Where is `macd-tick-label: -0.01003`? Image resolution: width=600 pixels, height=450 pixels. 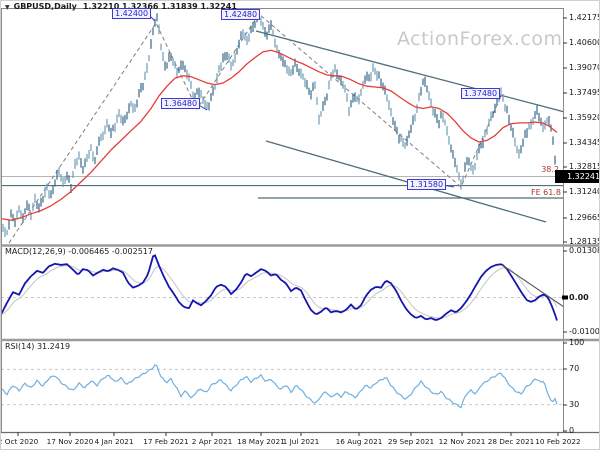
macd-tick-label: -0.01003 is located at coordinates (584, 331).